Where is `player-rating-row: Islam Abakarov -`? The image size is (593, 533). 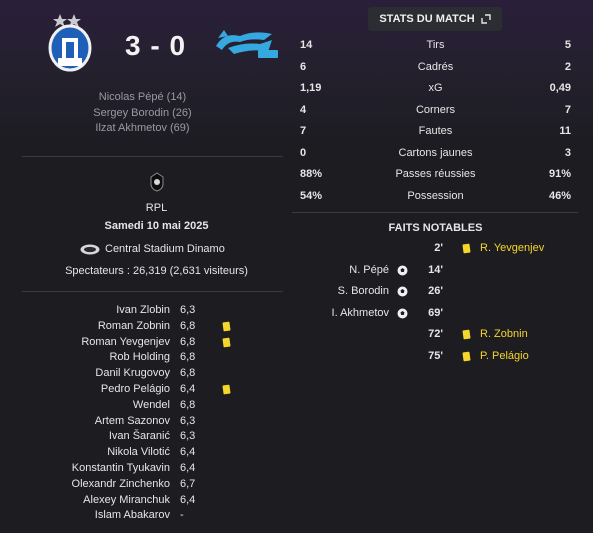 player-rating-row: Islam Abakarov - is located at coordinates (142, 517).